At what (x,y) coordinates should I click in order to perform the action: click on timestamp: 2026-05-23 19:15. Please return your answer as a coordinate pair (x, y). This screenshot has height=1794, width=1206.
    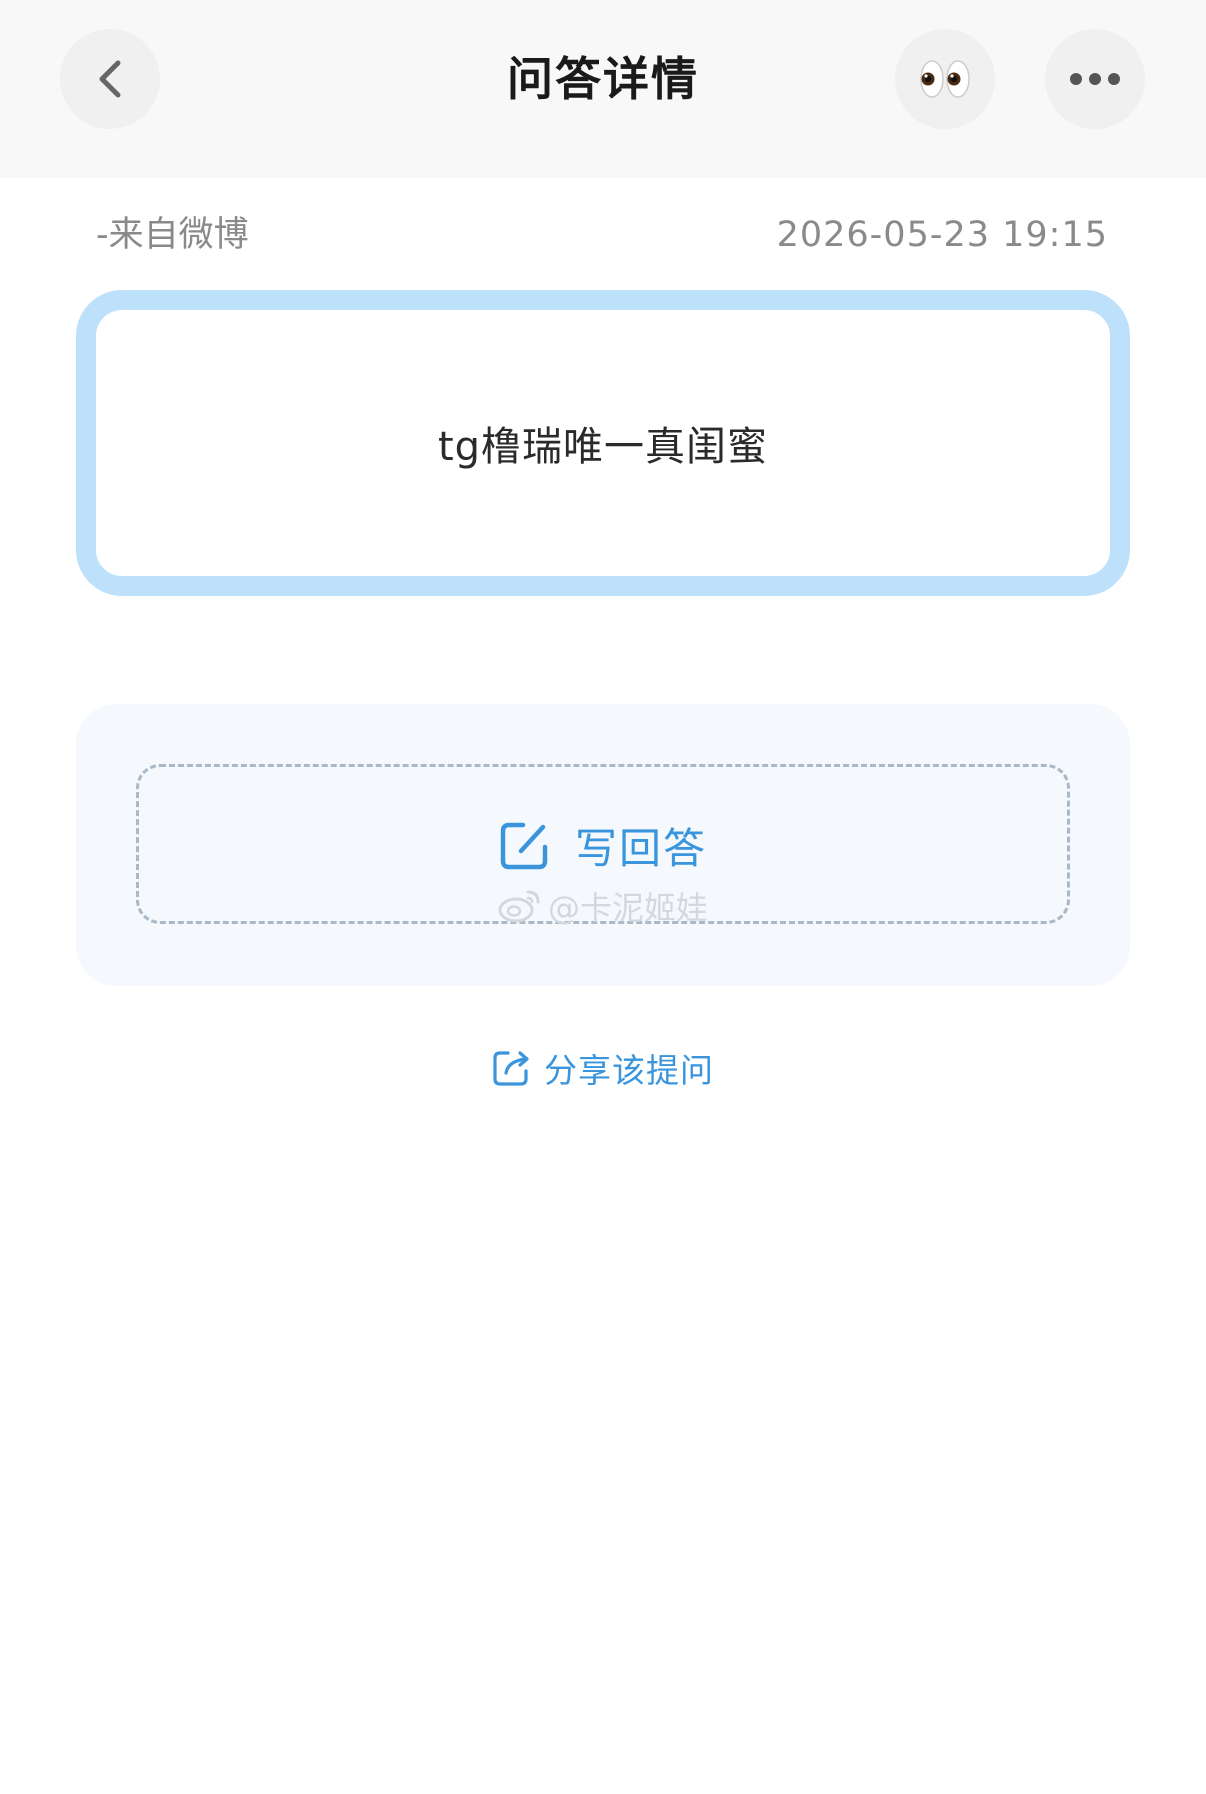
    Looking at the image, I should click on (942, 235).